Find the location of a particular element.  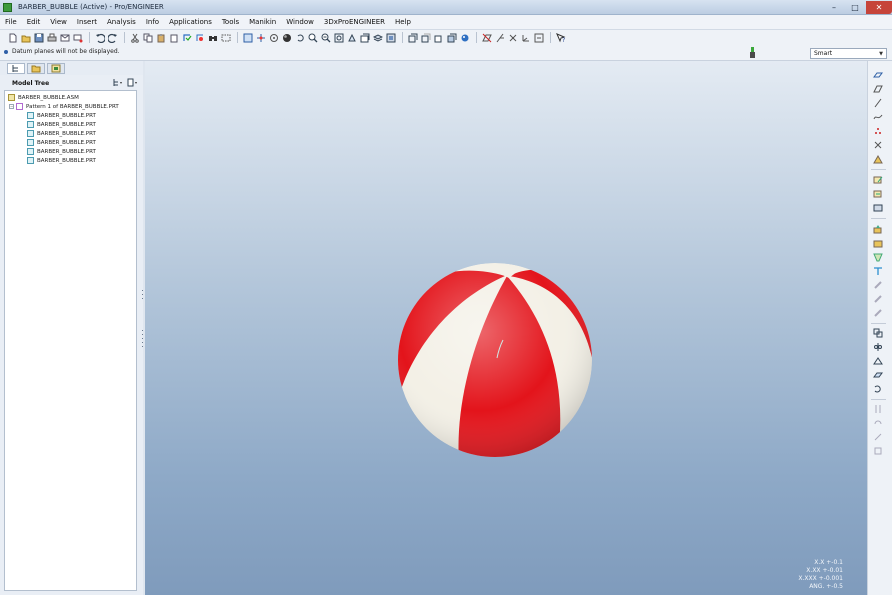

zoom-out-icon is located at coordinates (325, 37).